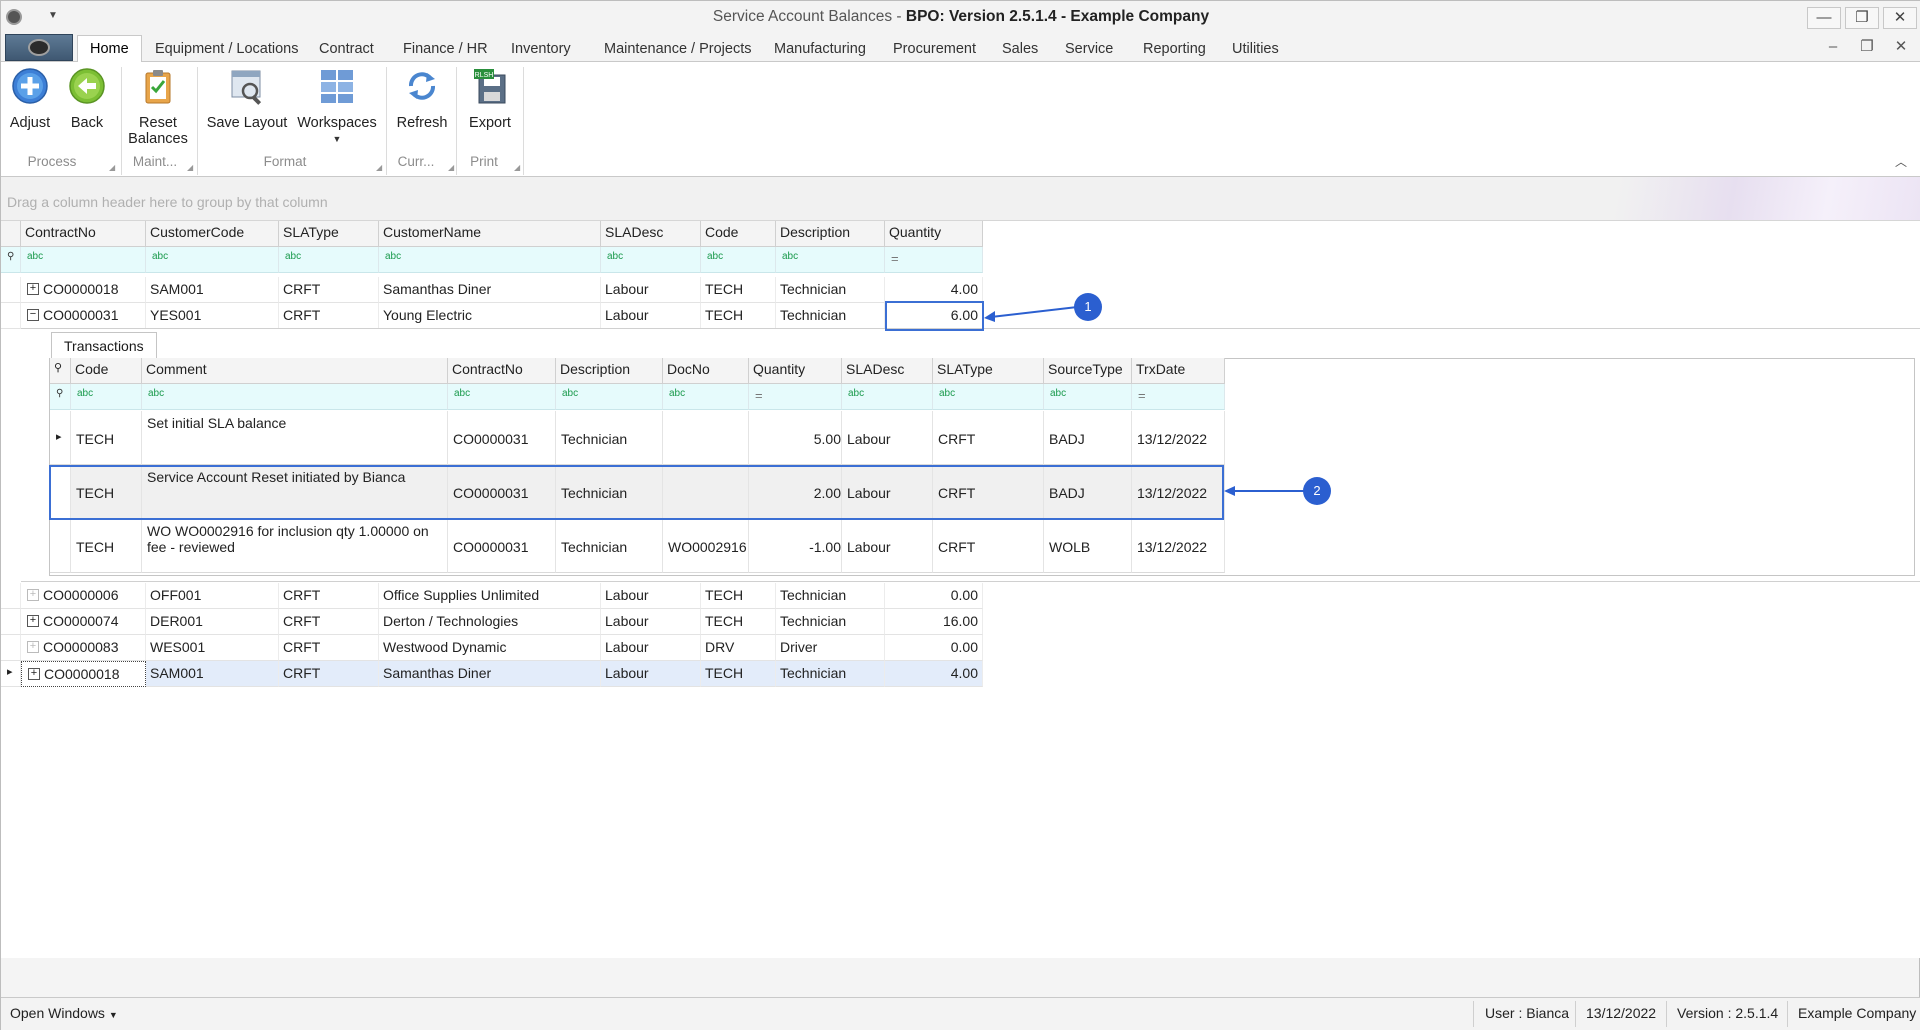 This screenshot has width=1920, height=1030. Describe the element at coordinates (830, 260) in the screenshot. I see `filter-cell-description: abc` at that location.